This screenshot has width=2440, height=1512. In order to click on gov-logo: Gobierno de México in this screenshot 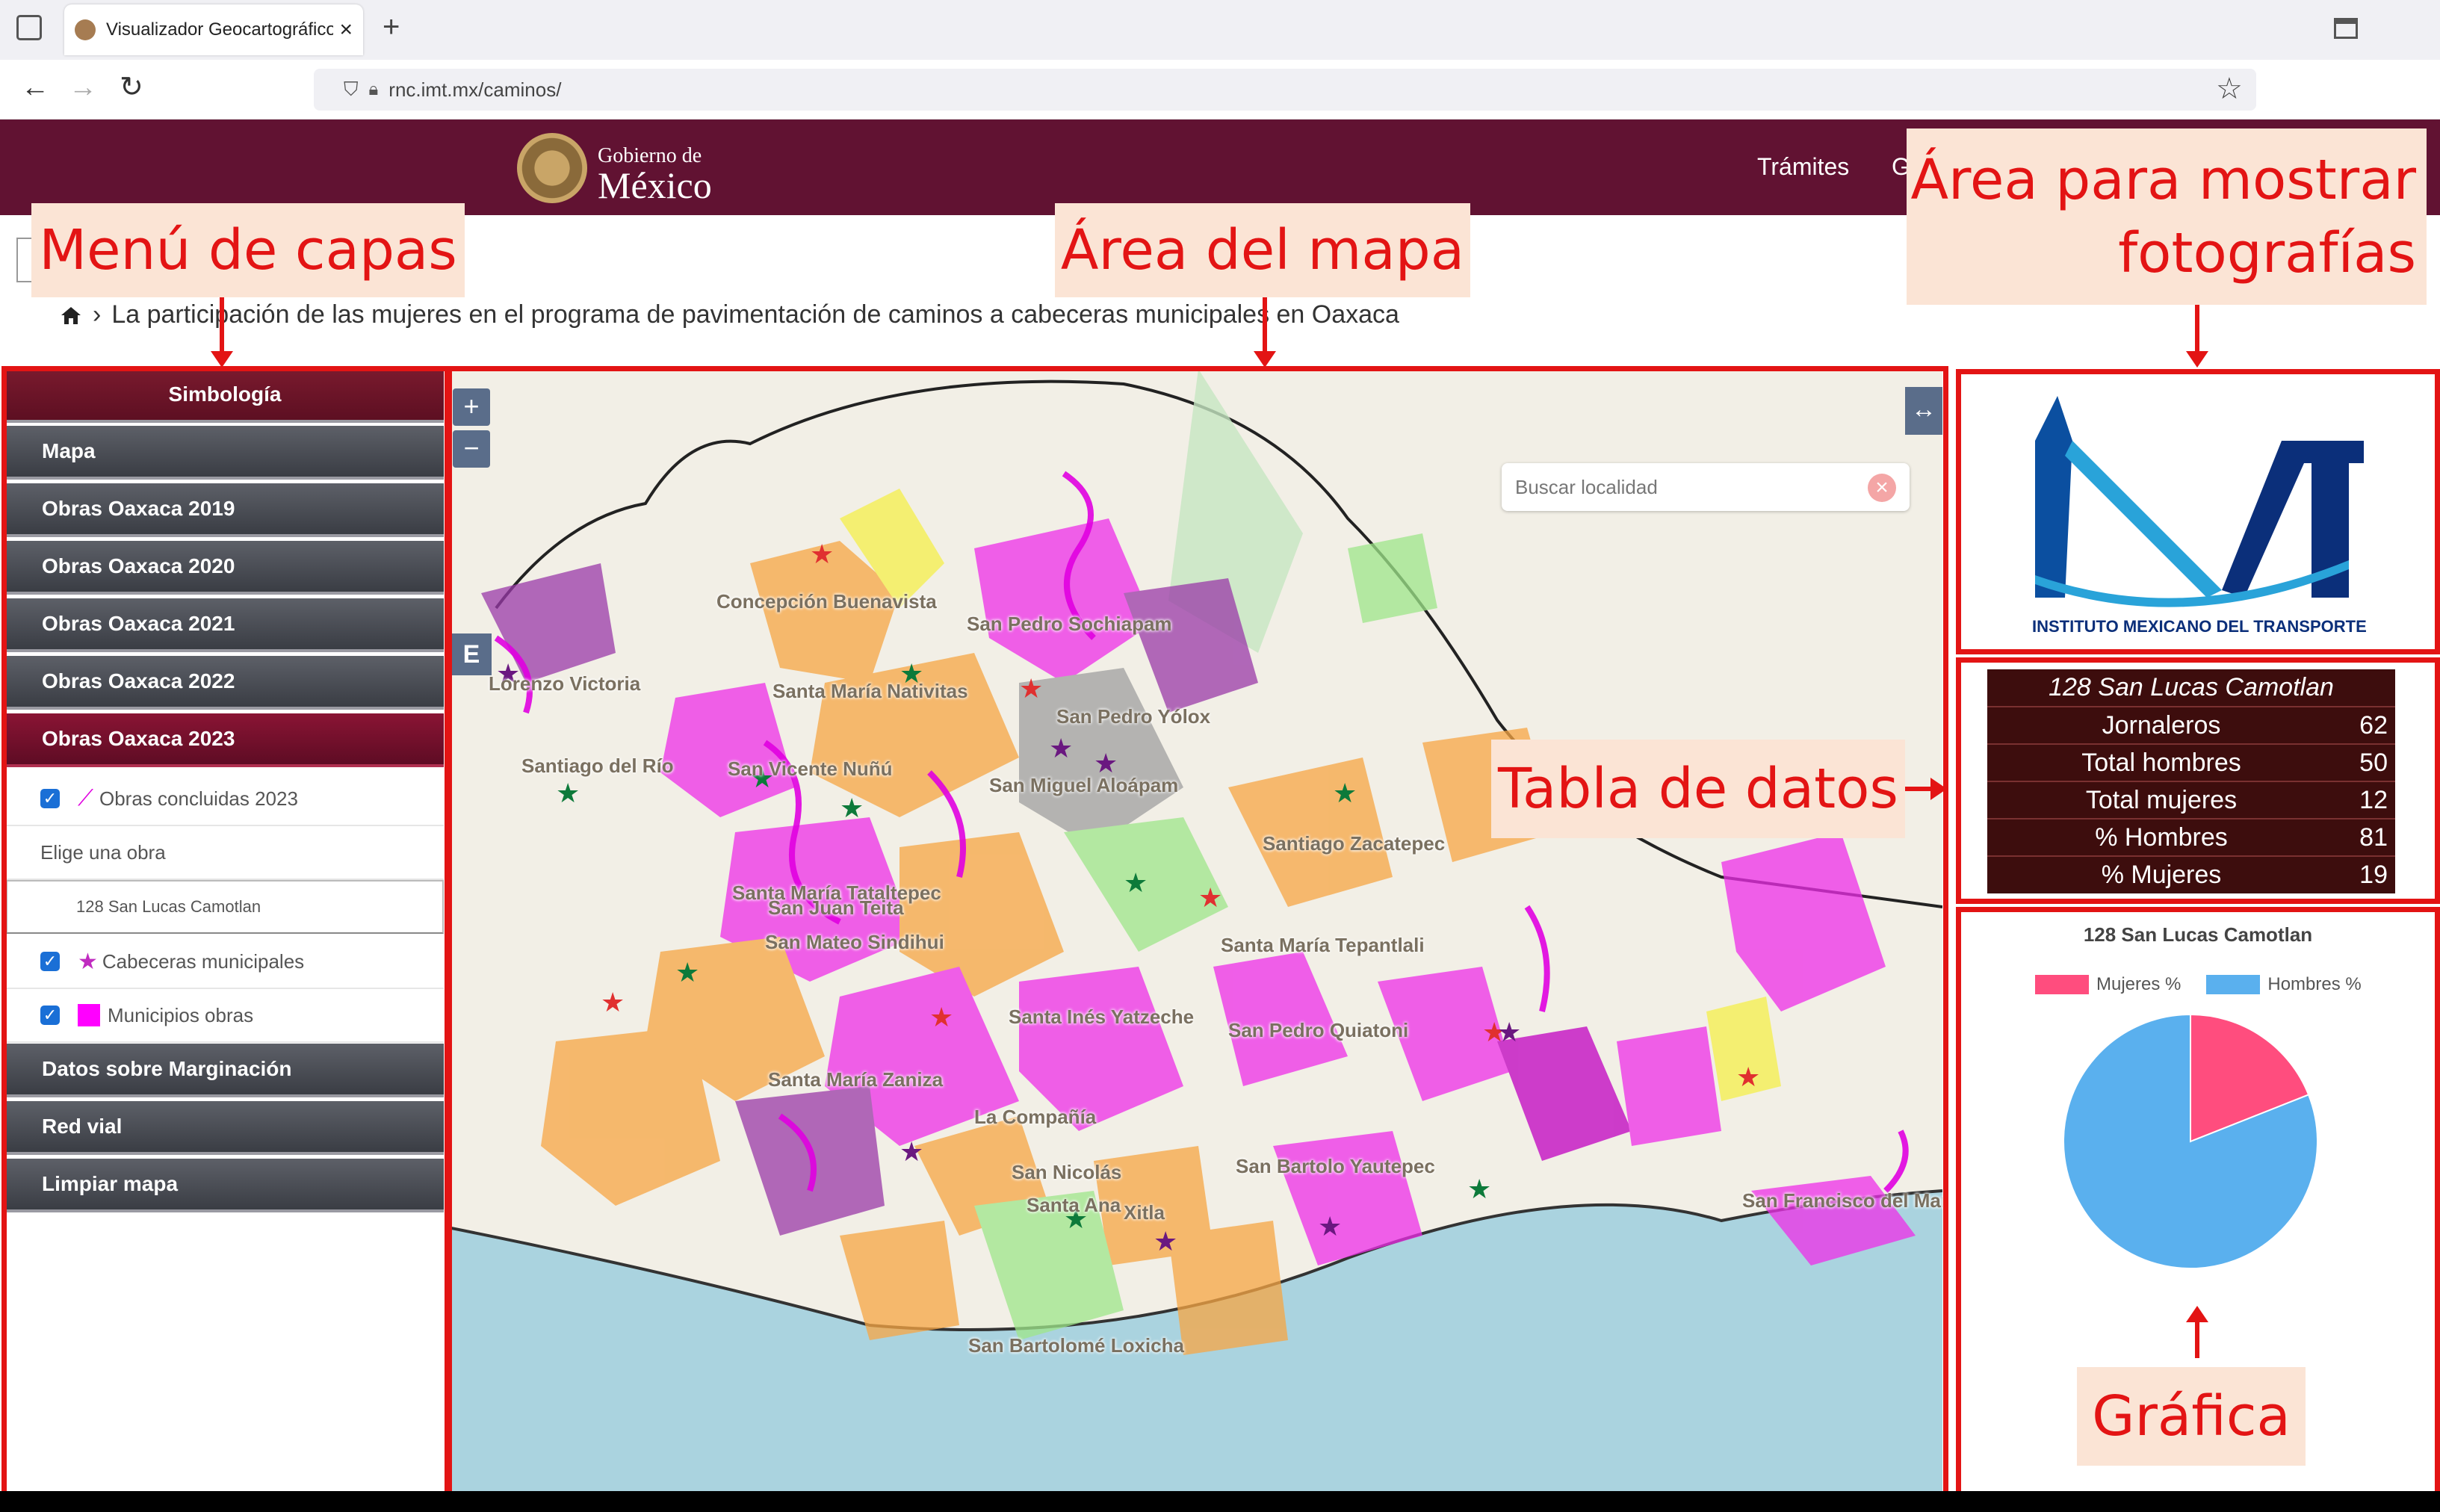, I will do `click(655, 175)`.